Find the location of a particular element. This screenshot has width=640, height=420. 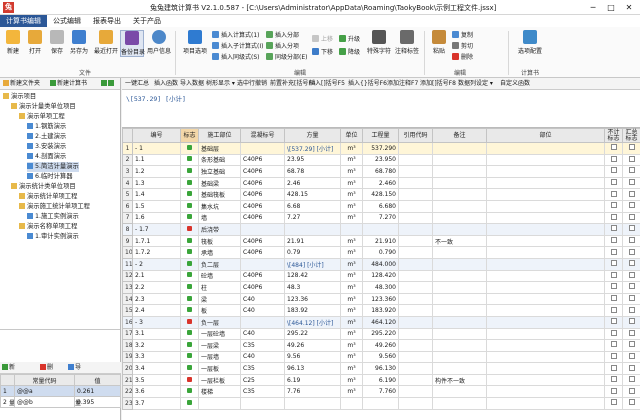

code-cell: 1.6 is located at coordinates (156, 218).